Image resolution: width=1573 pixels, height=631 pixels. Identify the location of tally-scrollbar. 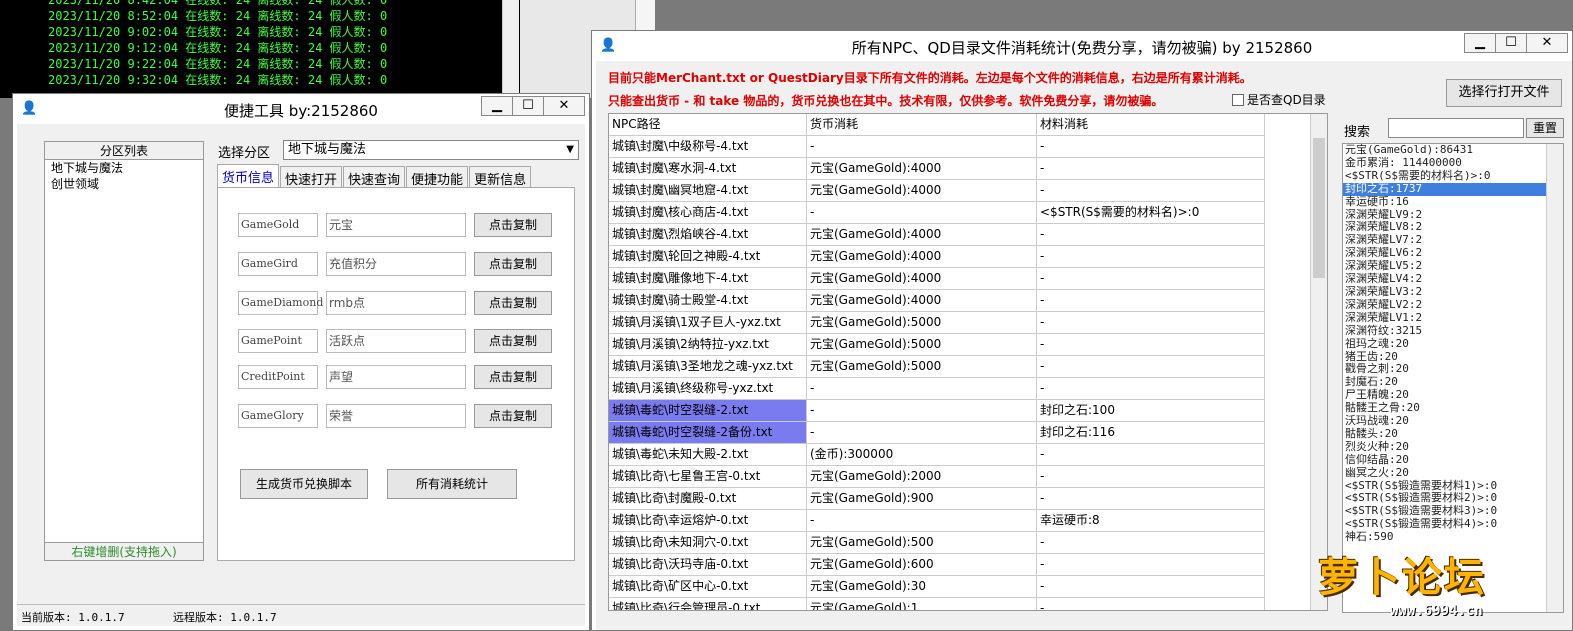
(1554, 378).